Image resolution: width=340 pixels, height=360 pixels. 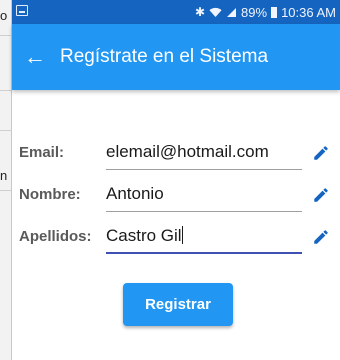 What do you see at coordinates (204, 253) in the screenshot?
I see `field-underline-focused` at bounding box center [204, 253].